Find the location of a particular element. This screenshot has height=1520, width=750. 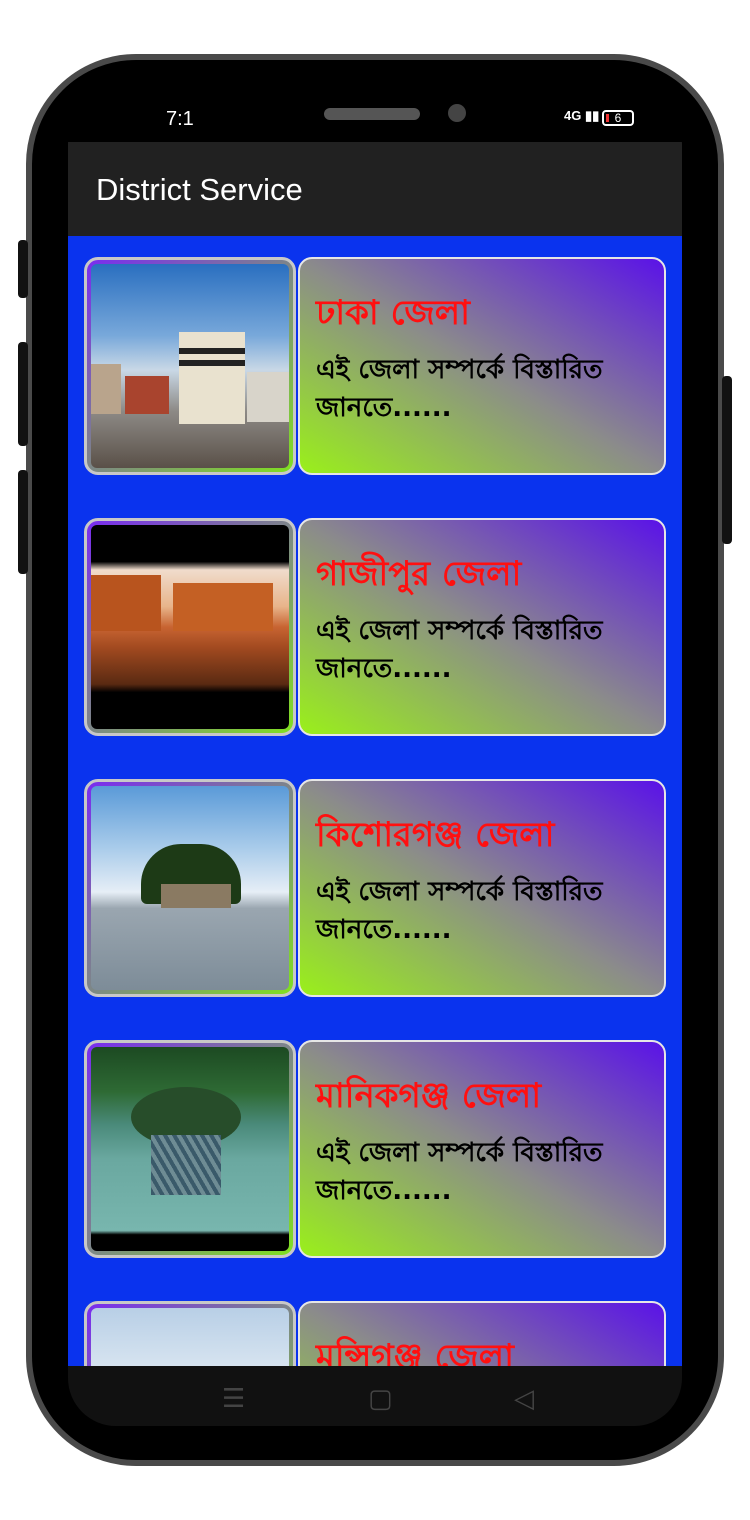

home-icon: ▢ is located at coordinates (380, 1399).